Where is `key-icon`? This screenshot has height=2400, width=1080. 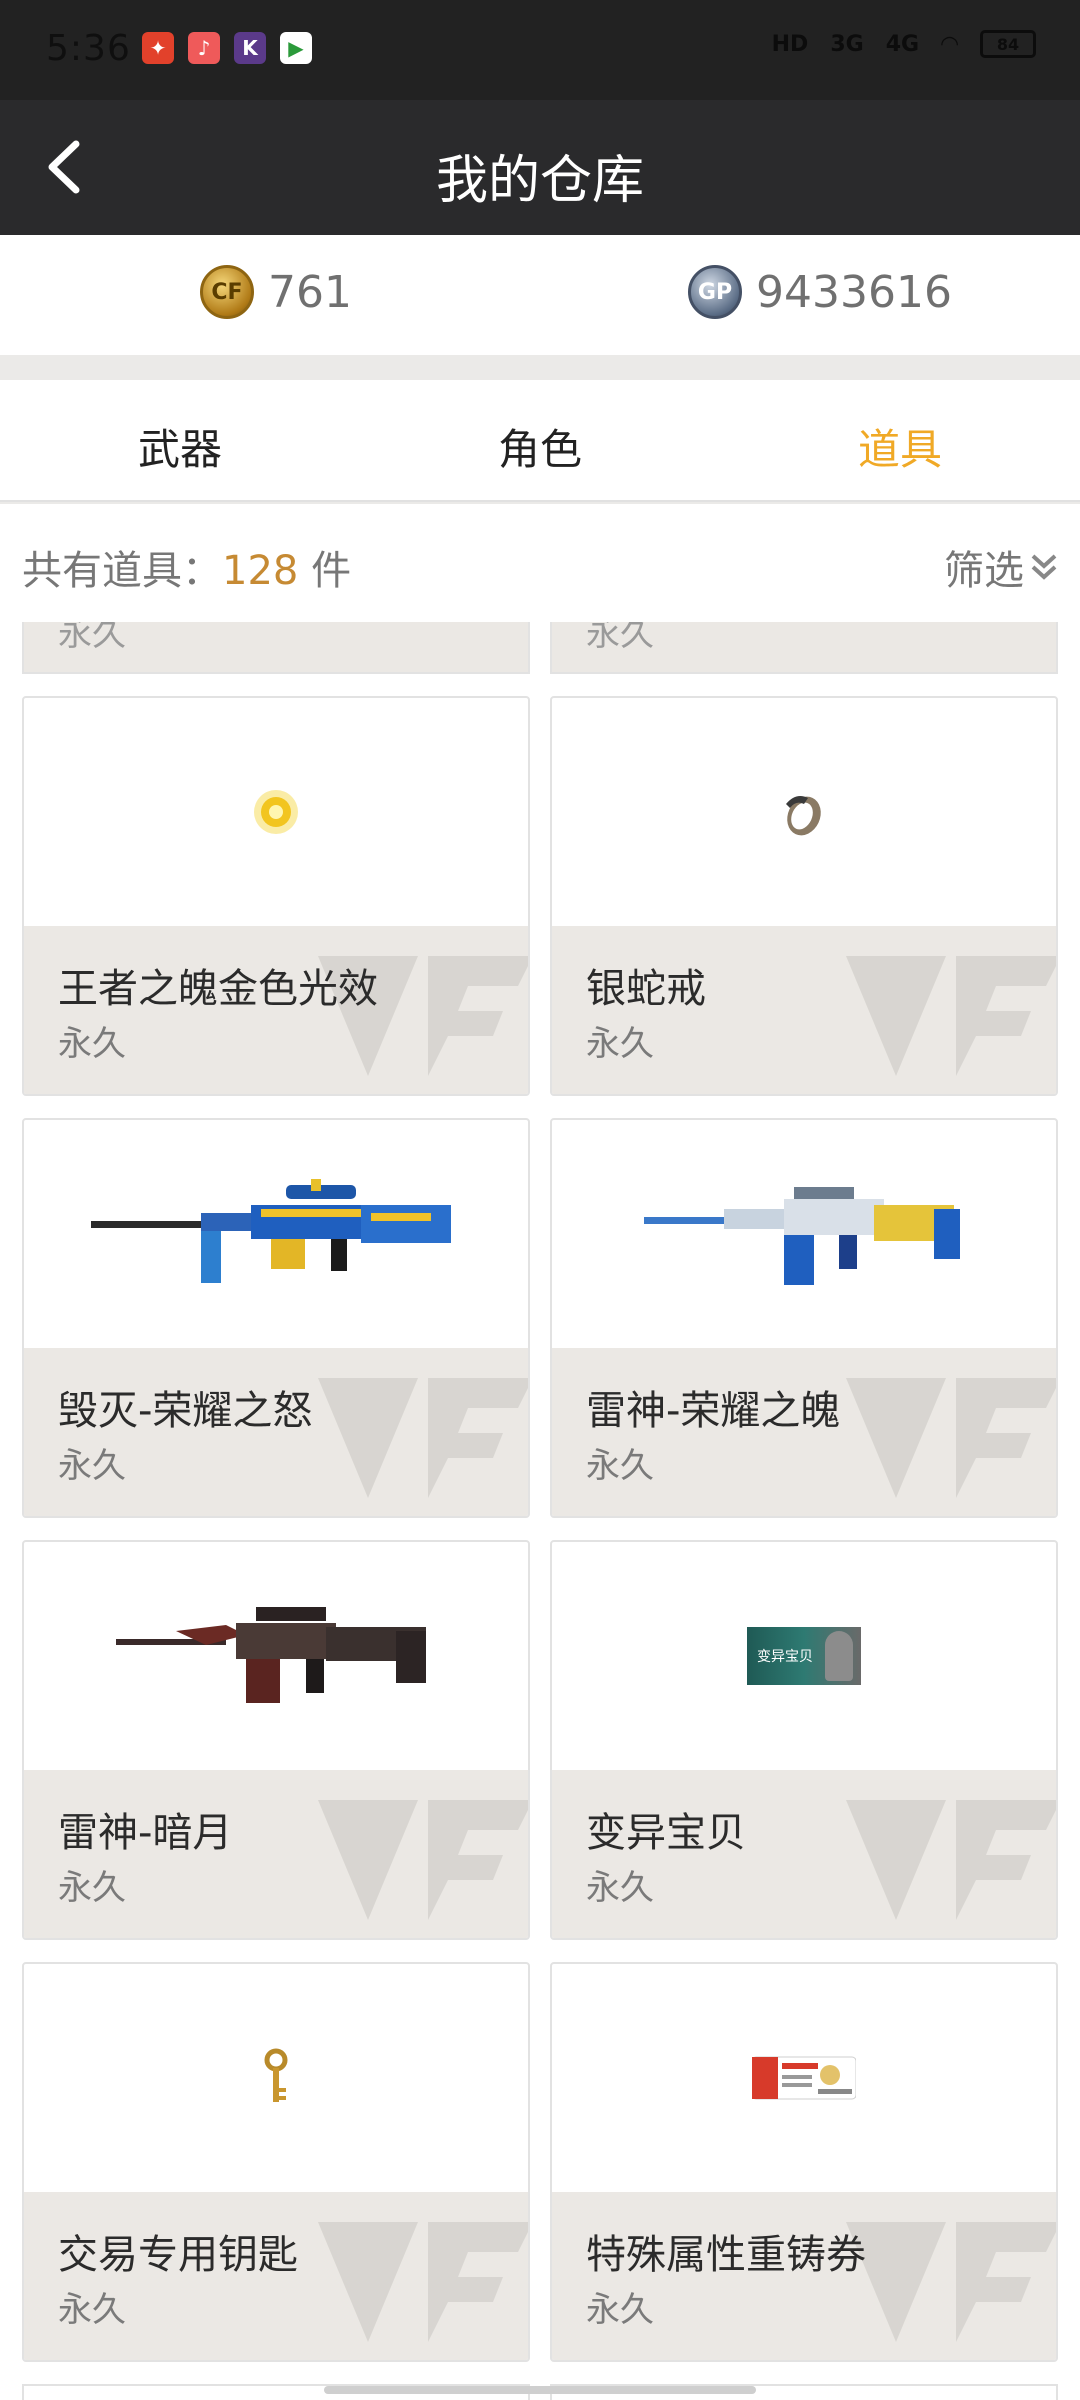
key-icon is located at coordinates (276, 2075).